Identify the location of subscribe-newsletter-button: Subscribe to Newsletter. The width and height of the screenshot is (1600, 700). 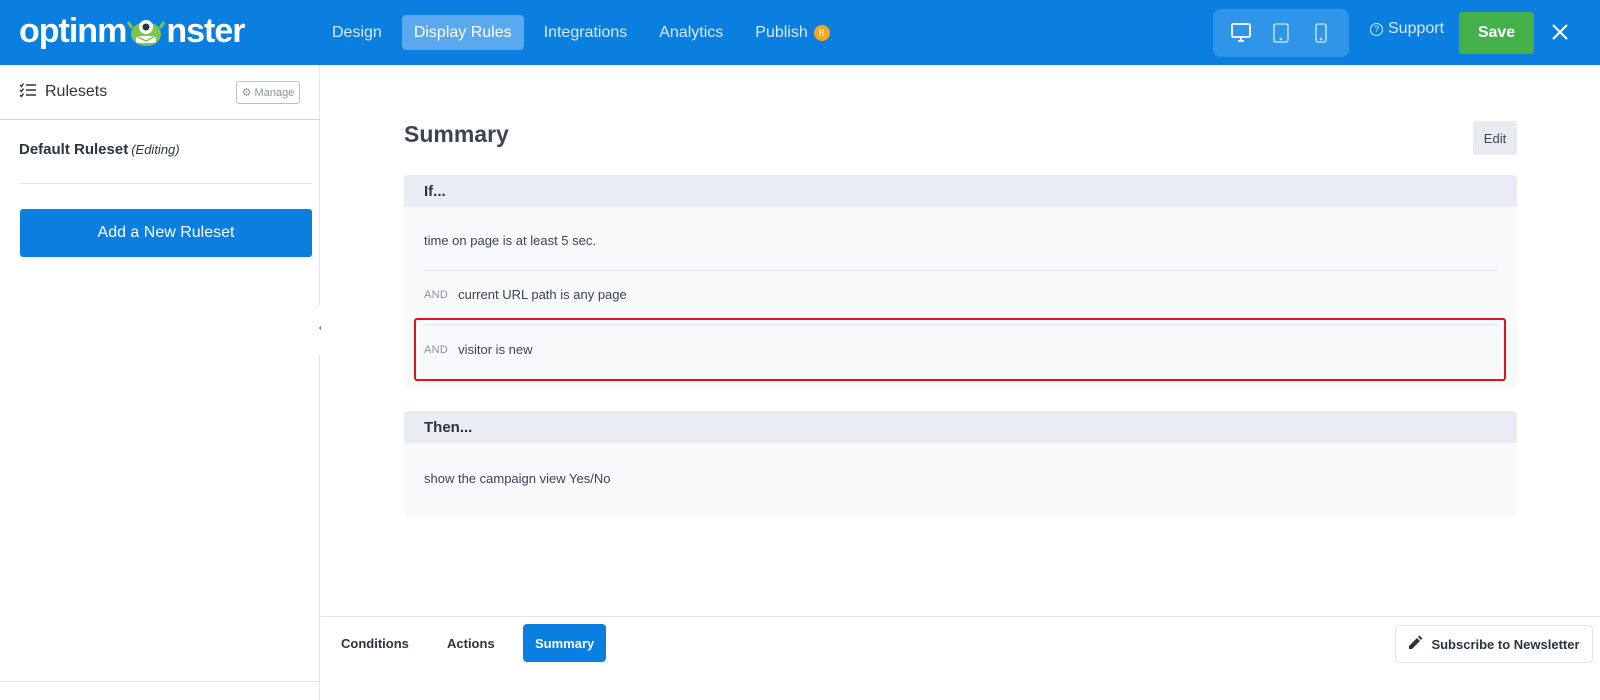
(1494, 644).